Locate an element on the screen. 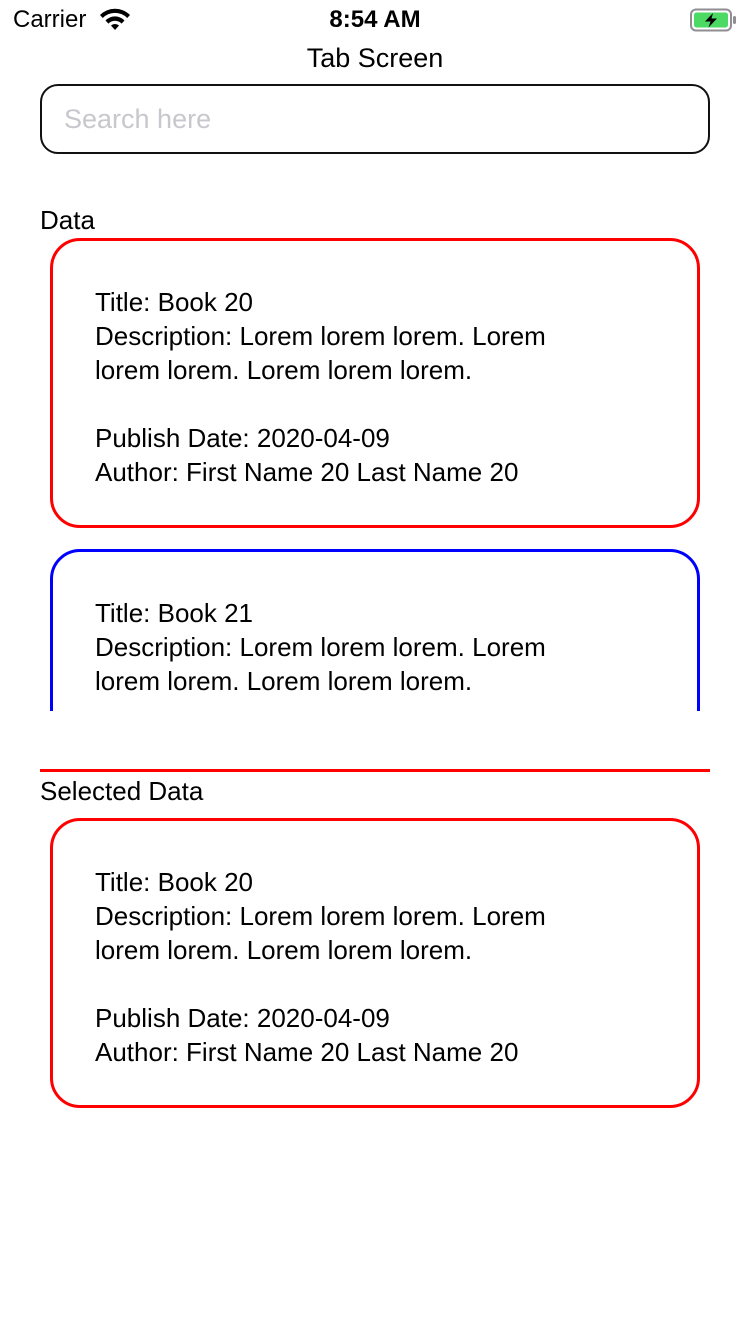  status-bar: Carrier 8:54 AM is located at coordinates (375, 20).